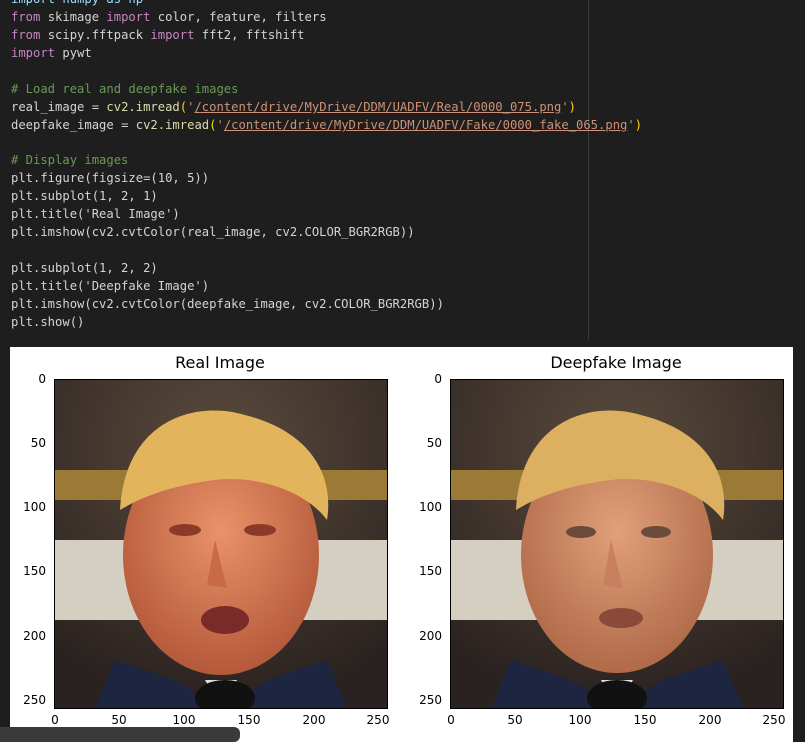  Describe the element at coordinates (55, 720) in the screenshot. I see `left-x-tick-0: 0` at that location.